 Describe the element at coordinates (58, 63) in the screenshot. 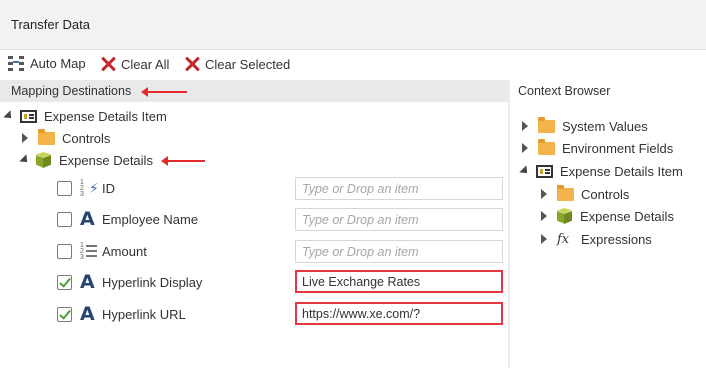

I see `auto-map-label: Auto Map` at that location.